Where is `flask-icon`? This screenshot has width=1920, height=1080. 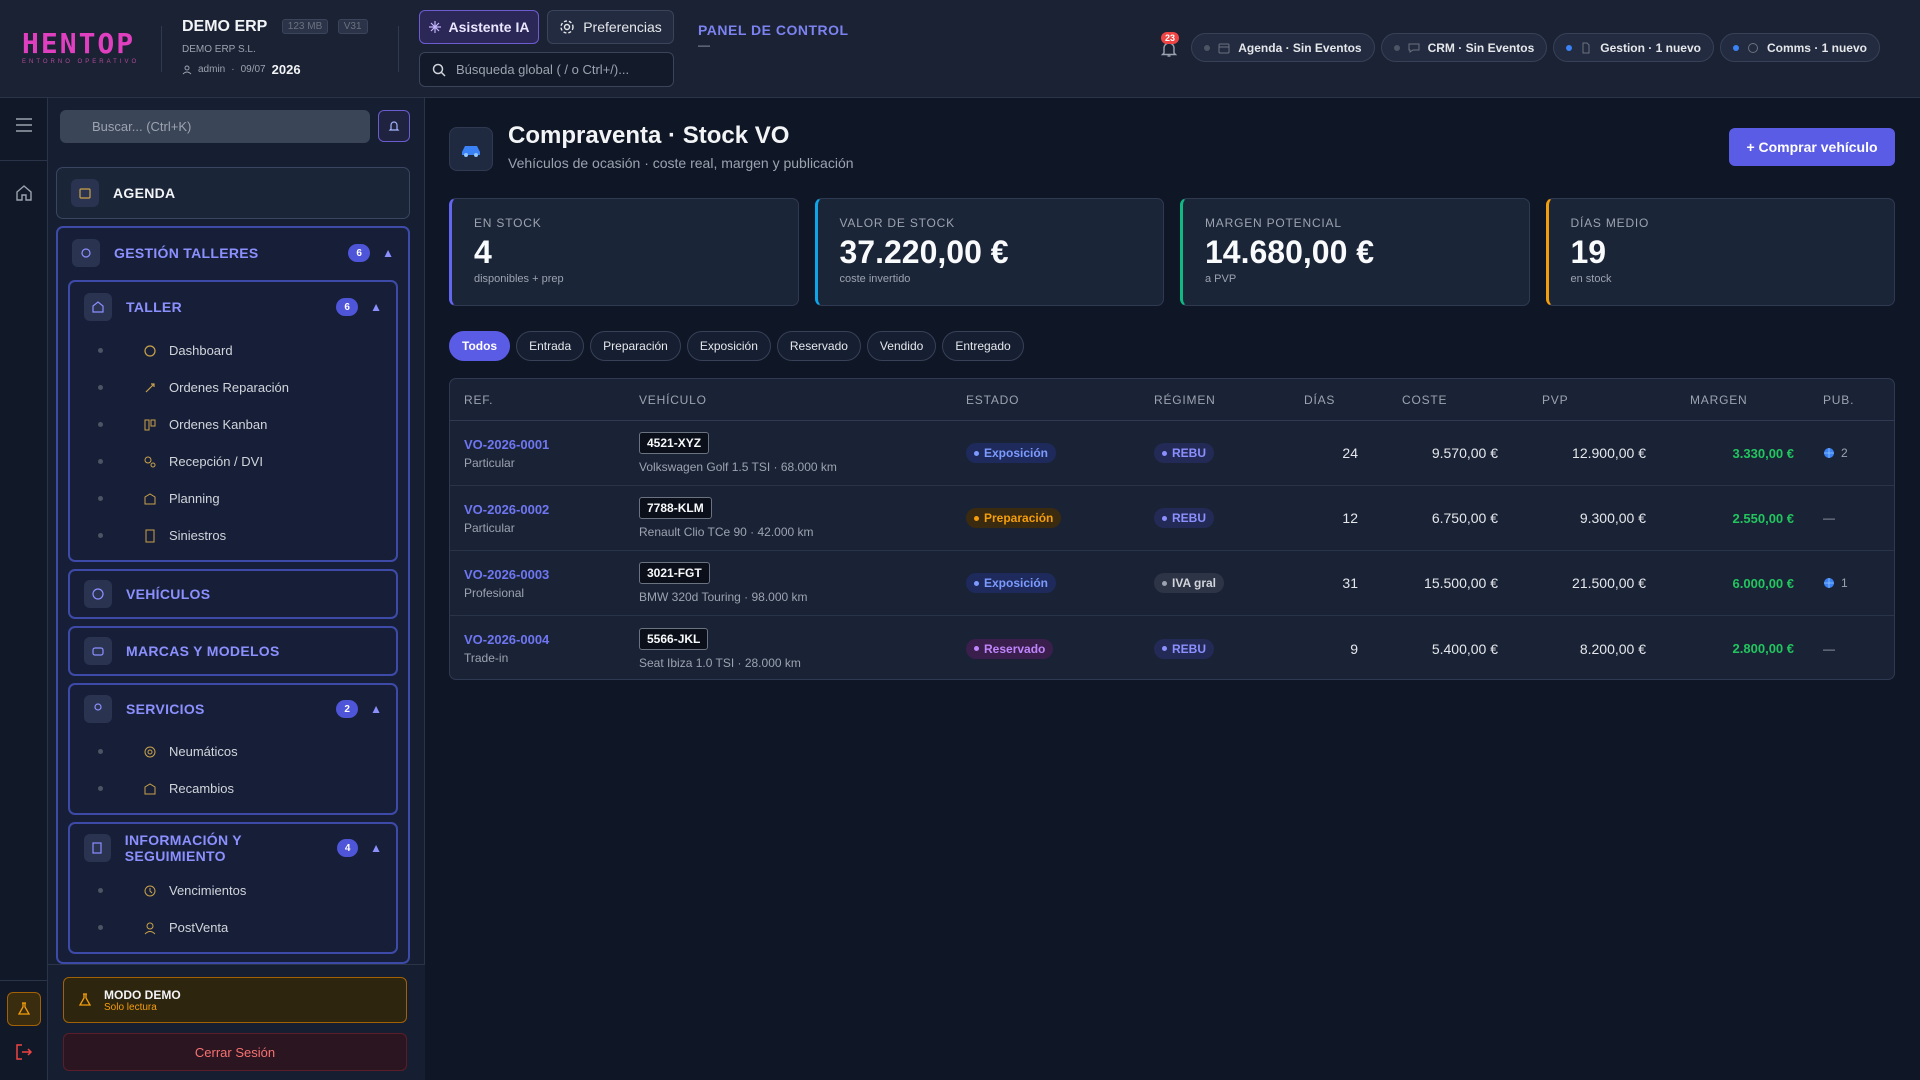
flask-icon is located at coordinates (24, 1008).